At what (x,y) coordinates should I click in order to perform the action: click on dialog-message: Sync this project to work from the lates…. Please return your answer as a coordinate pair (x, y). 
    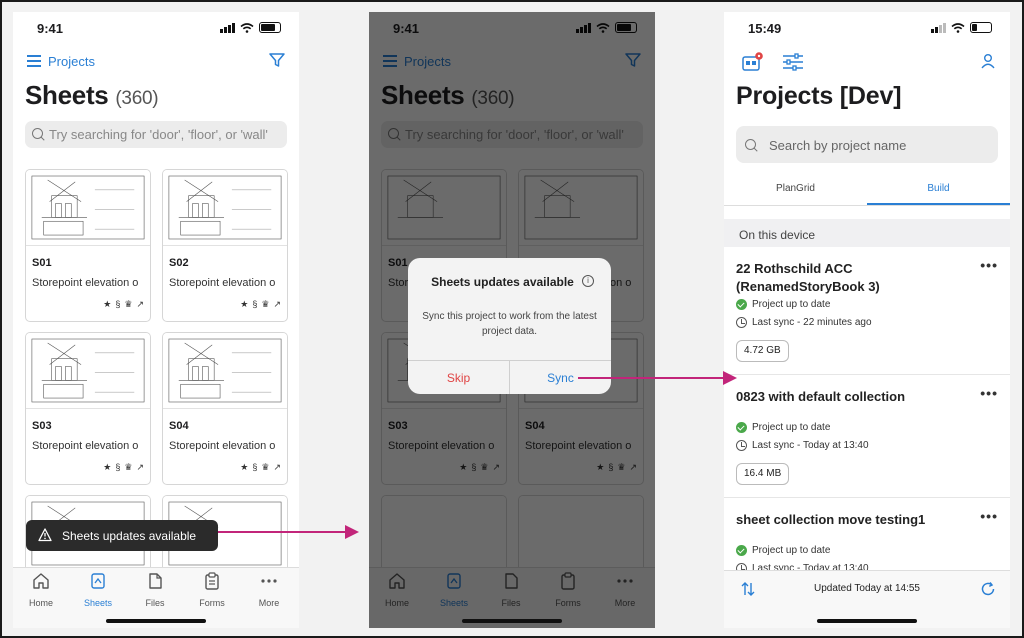
    Looking at the image, I should click on (509, 324).